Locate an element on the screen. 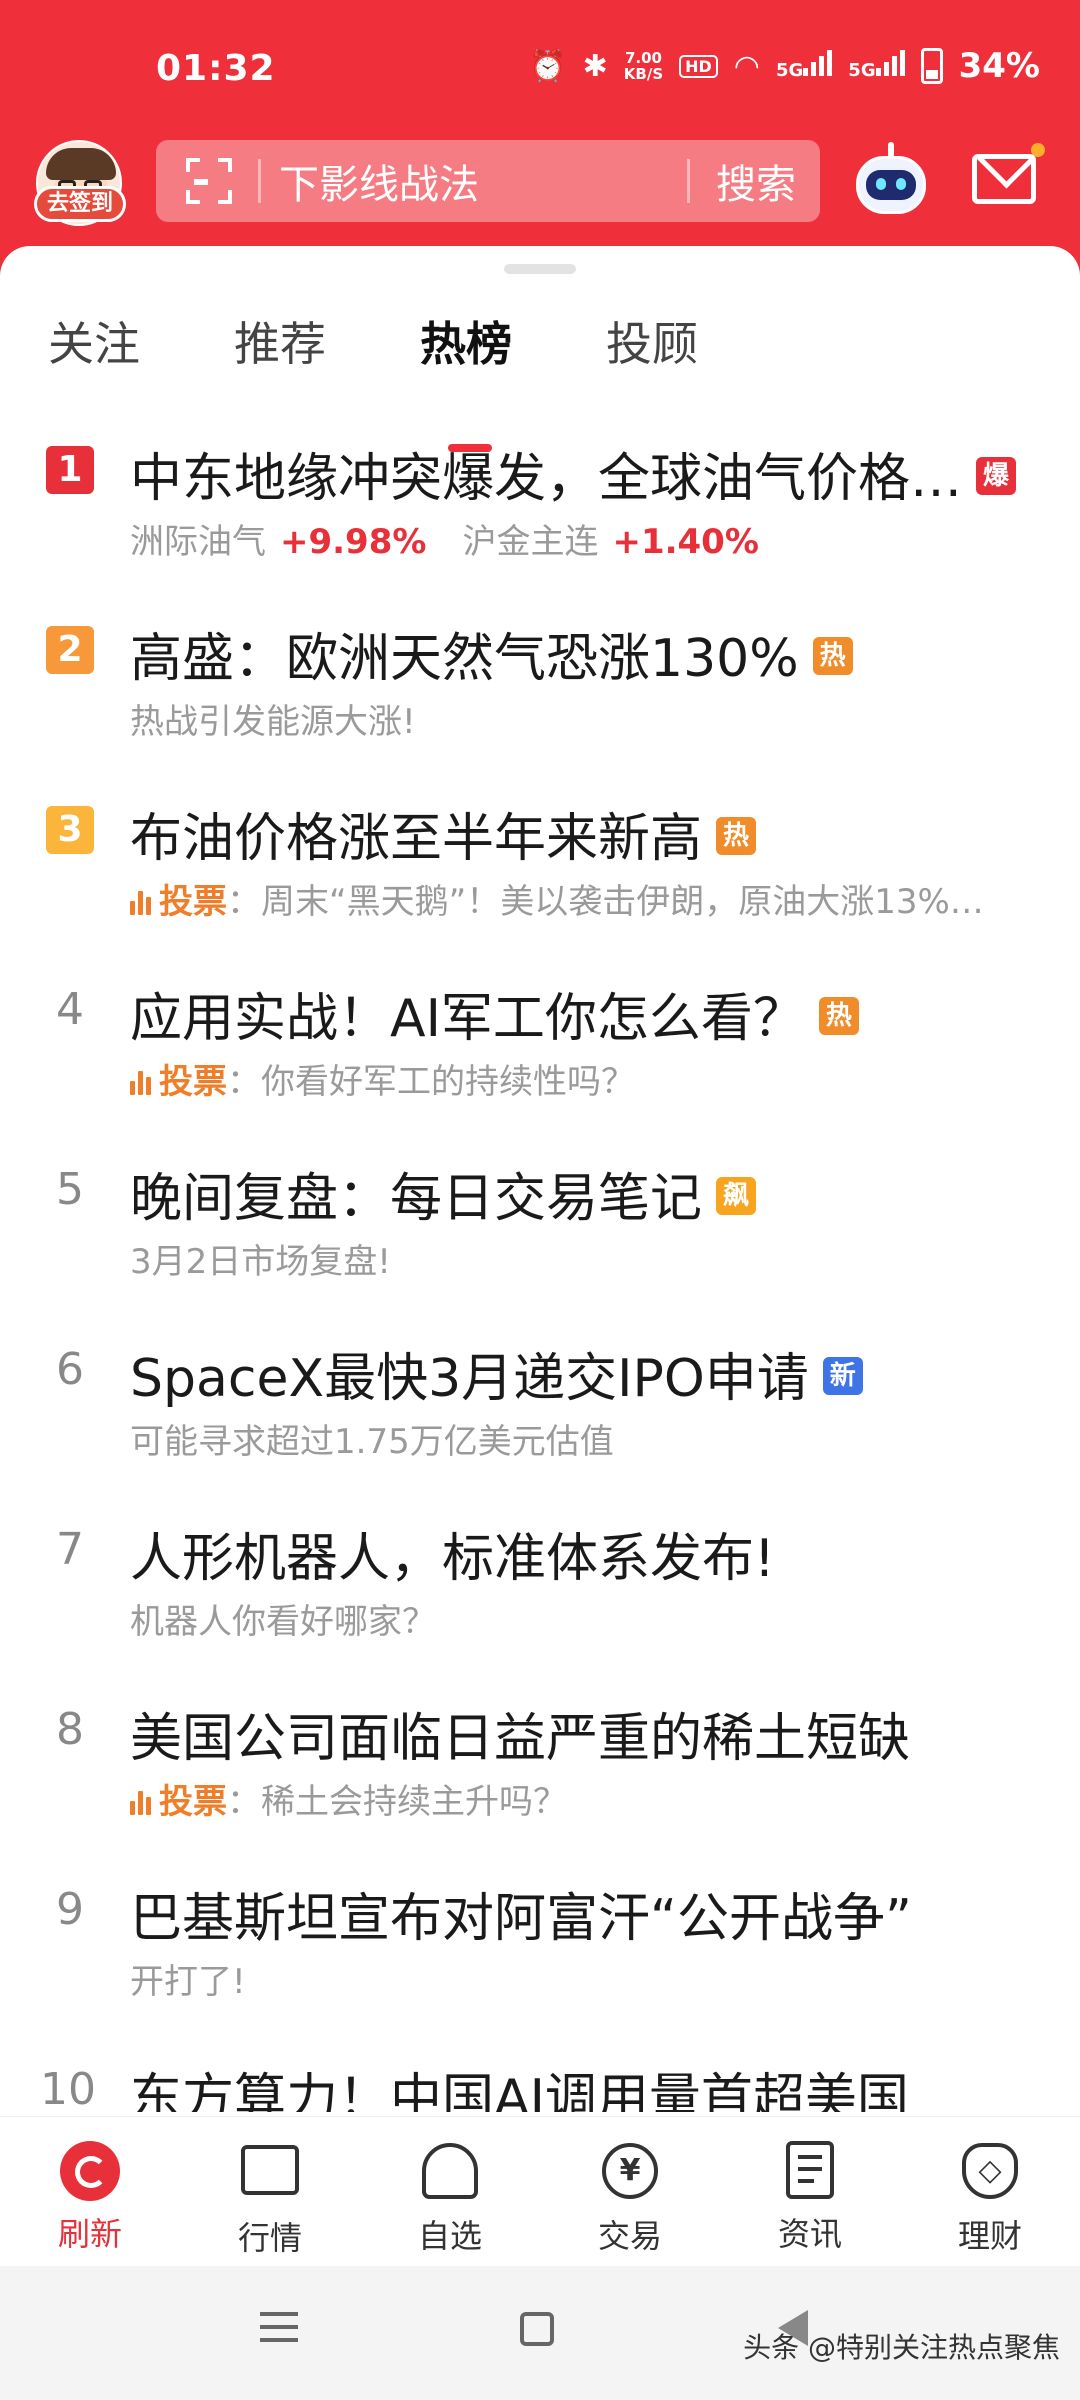  watermark: 头条 @特别关注热点聚焦 is located at coordinates (901, 2347).